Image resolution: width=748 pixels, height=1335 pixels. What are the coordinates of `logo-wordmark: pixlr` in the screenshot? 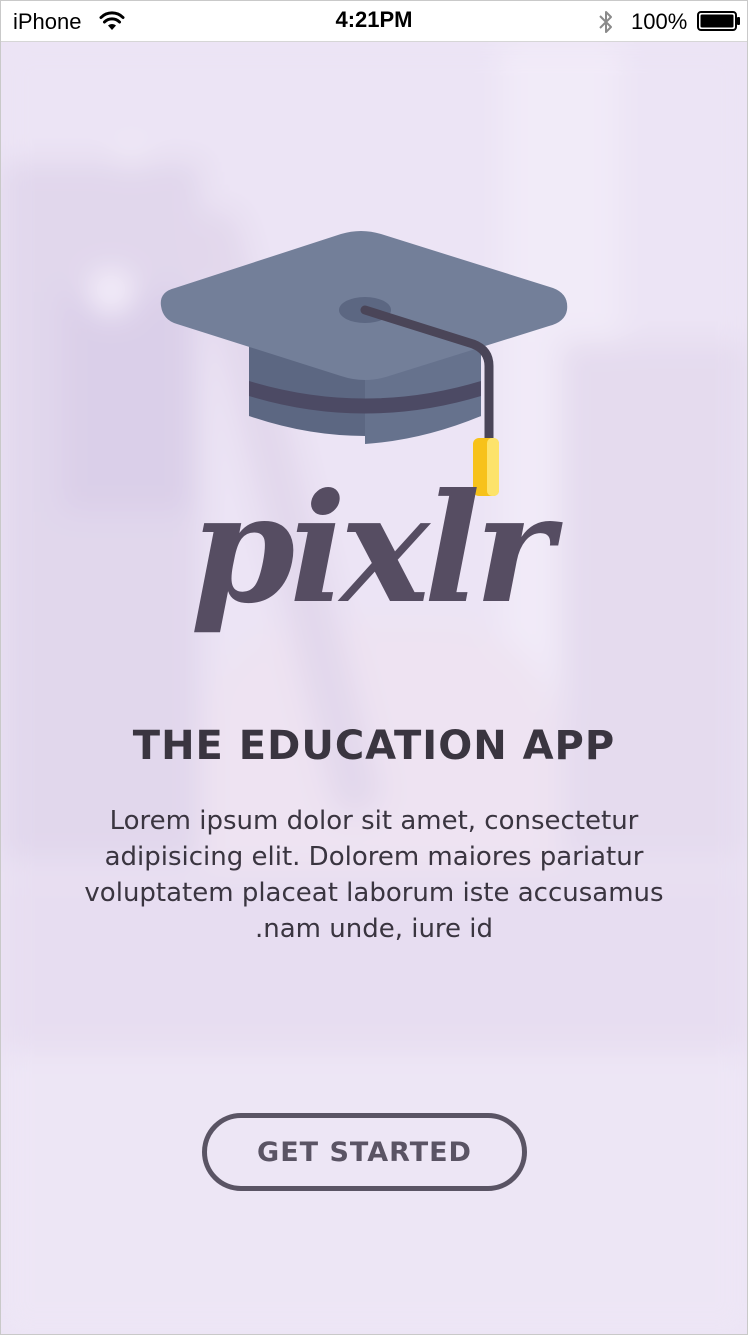 It's located at (376, 549).